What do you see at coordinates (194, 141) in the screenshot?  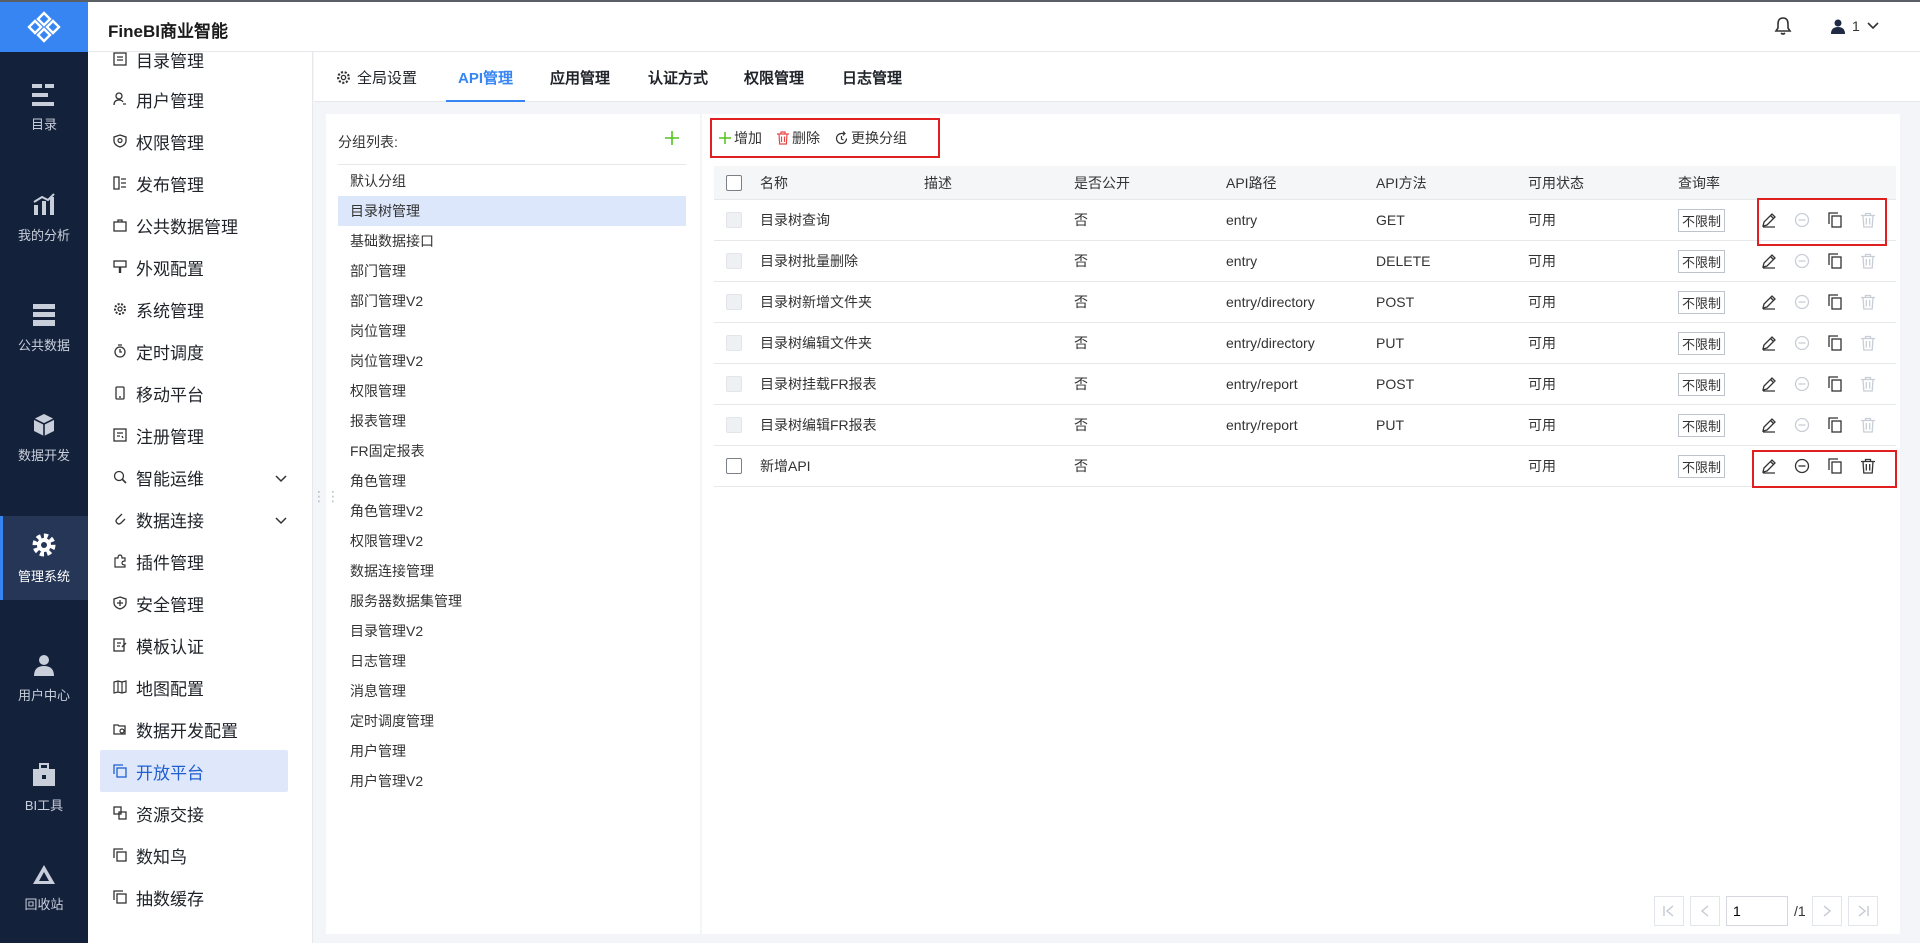 I see `menu-item-permissions: 权限管理` at bounding box center [194, 141].